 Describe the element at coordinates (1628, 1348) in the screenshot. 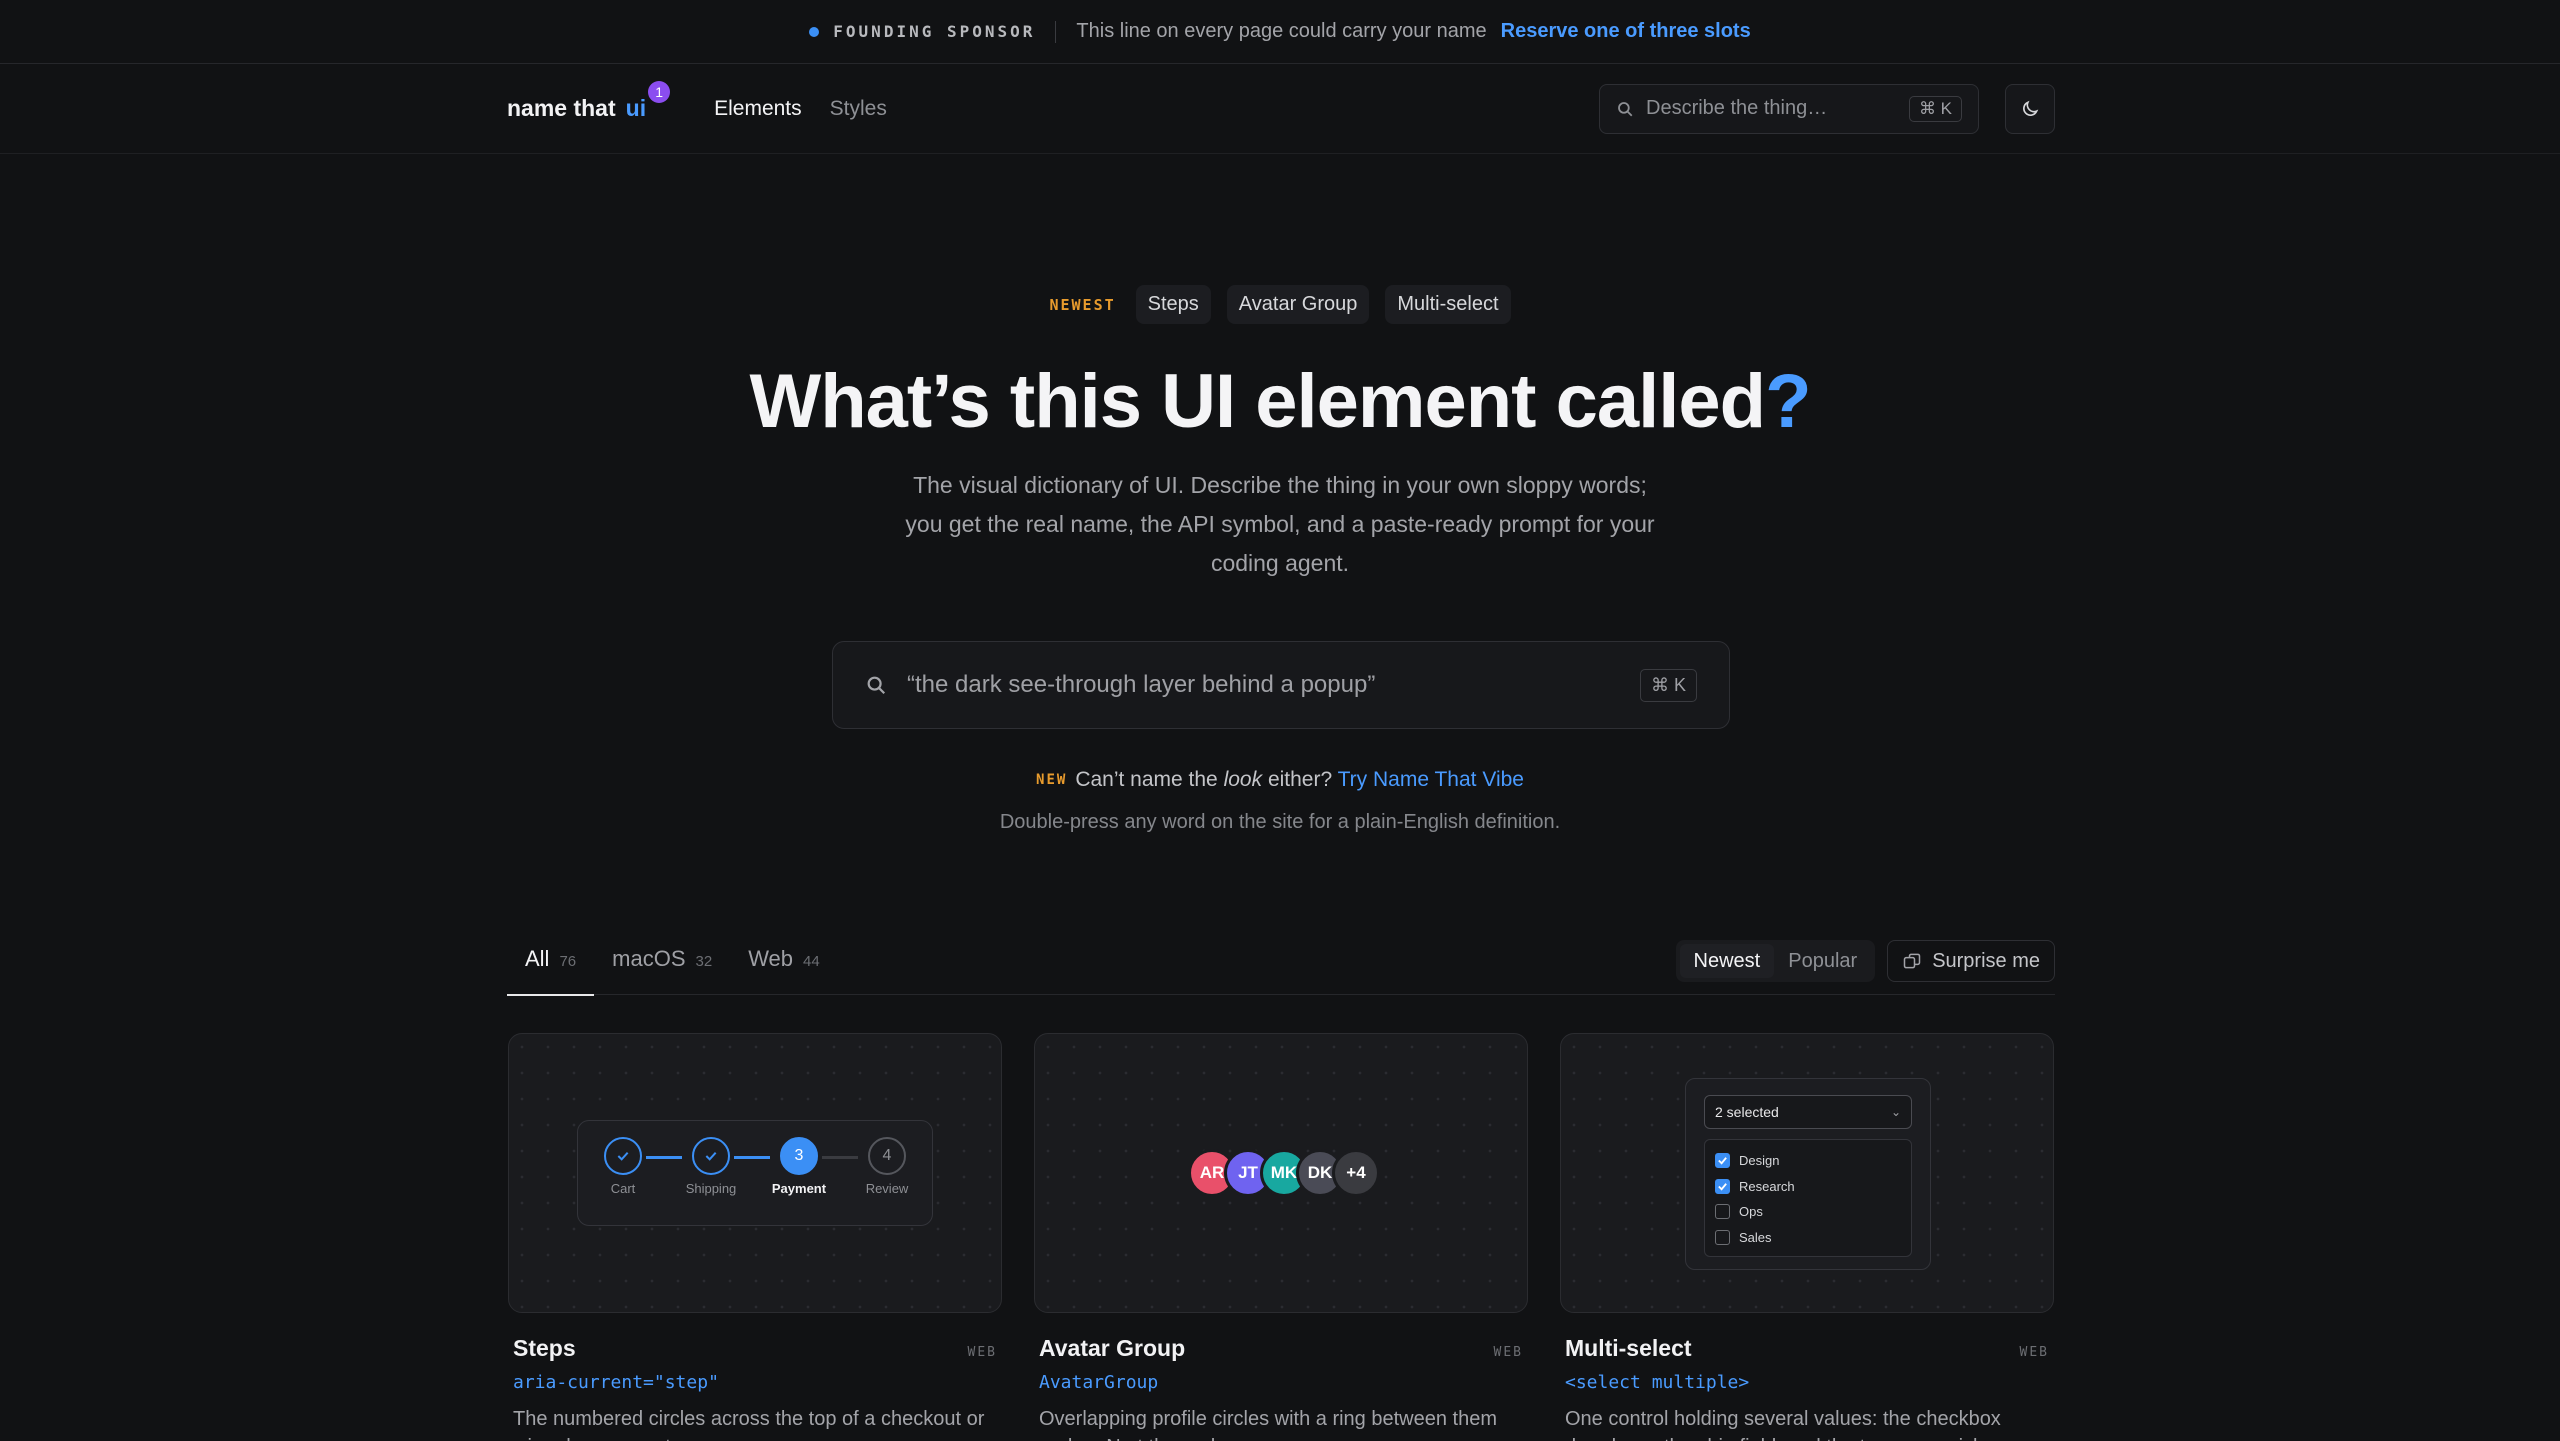

I see `card-title: Multi-select` at that location.